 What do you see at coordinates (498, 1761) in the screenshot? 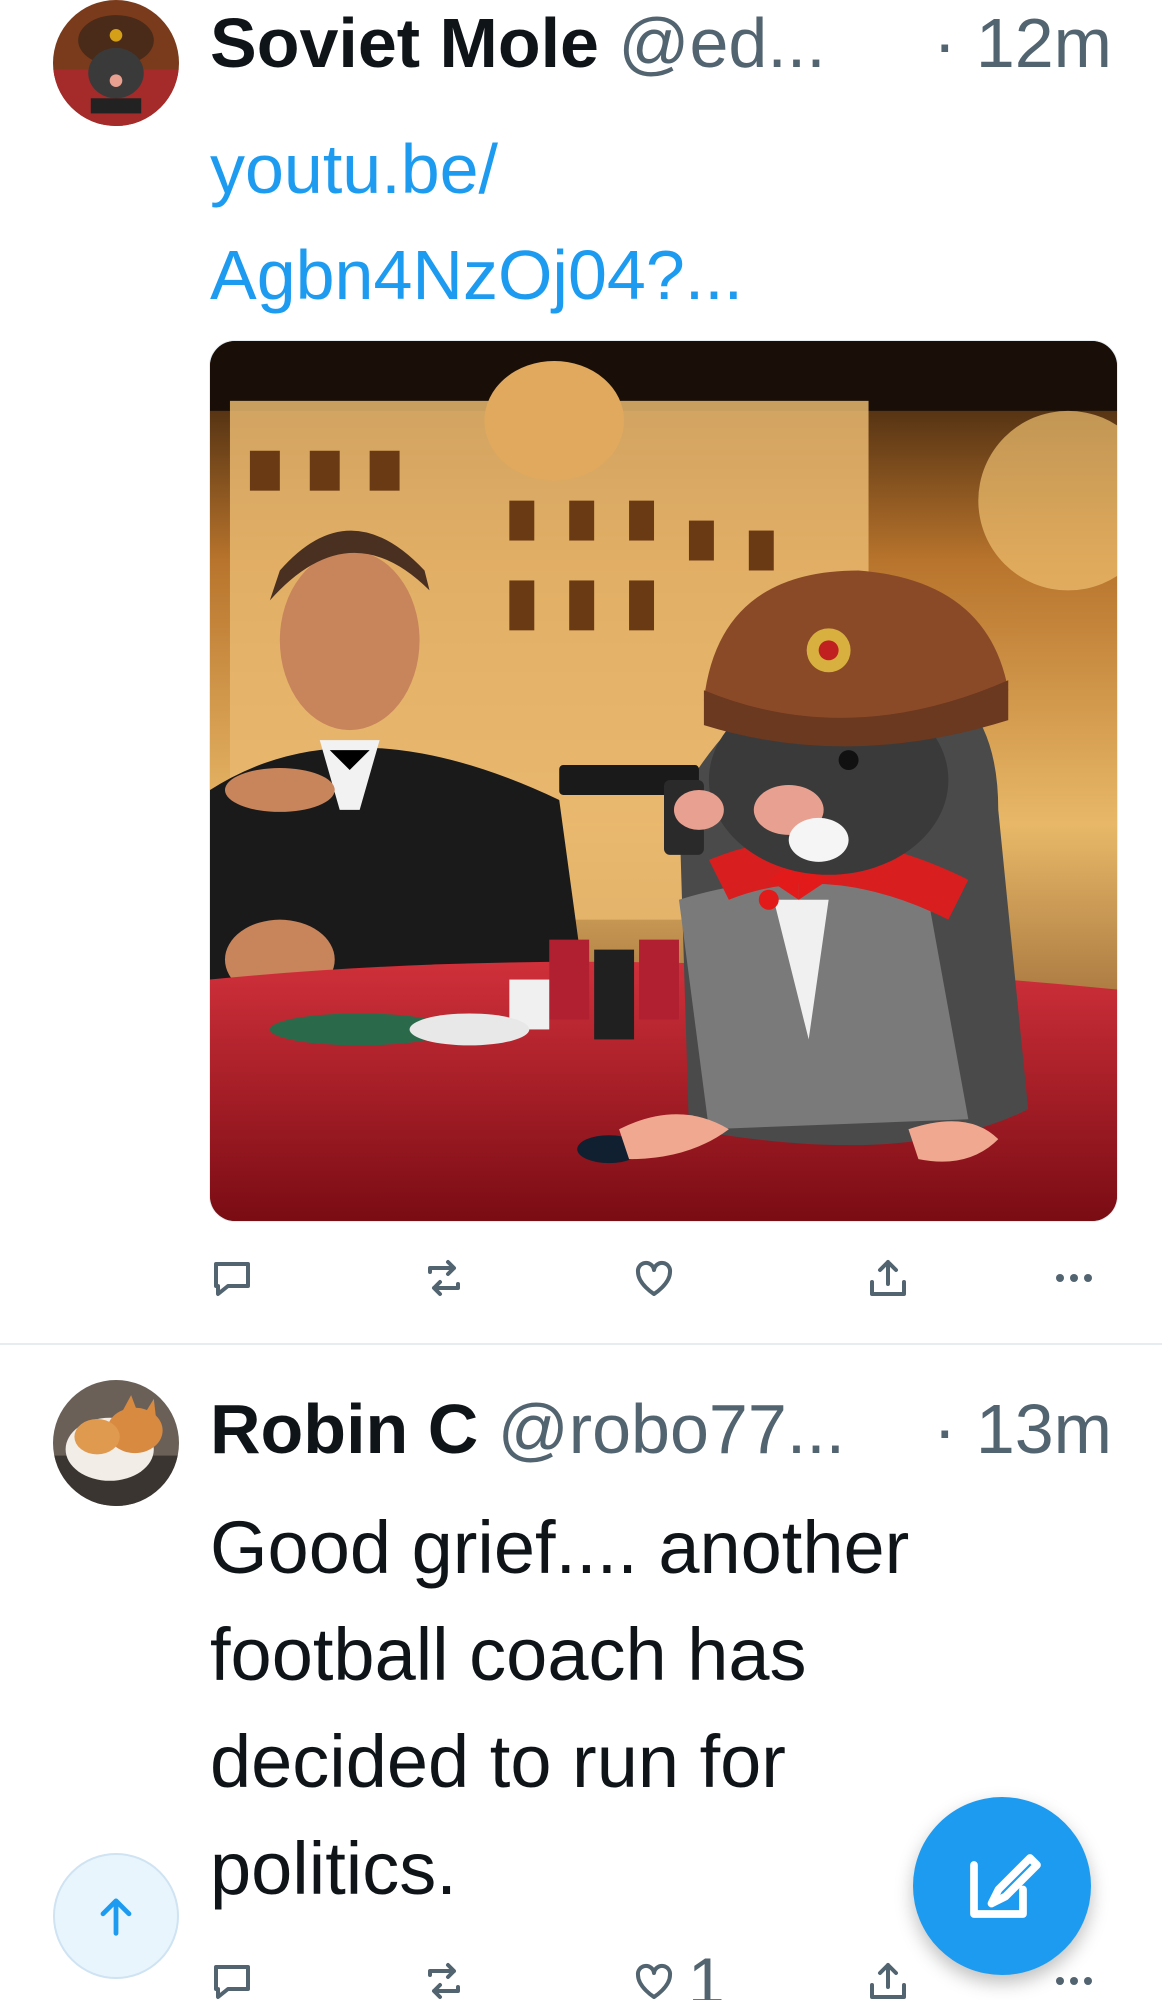
I see `text-line: decided to run for` at bounding box center [498, 1761].